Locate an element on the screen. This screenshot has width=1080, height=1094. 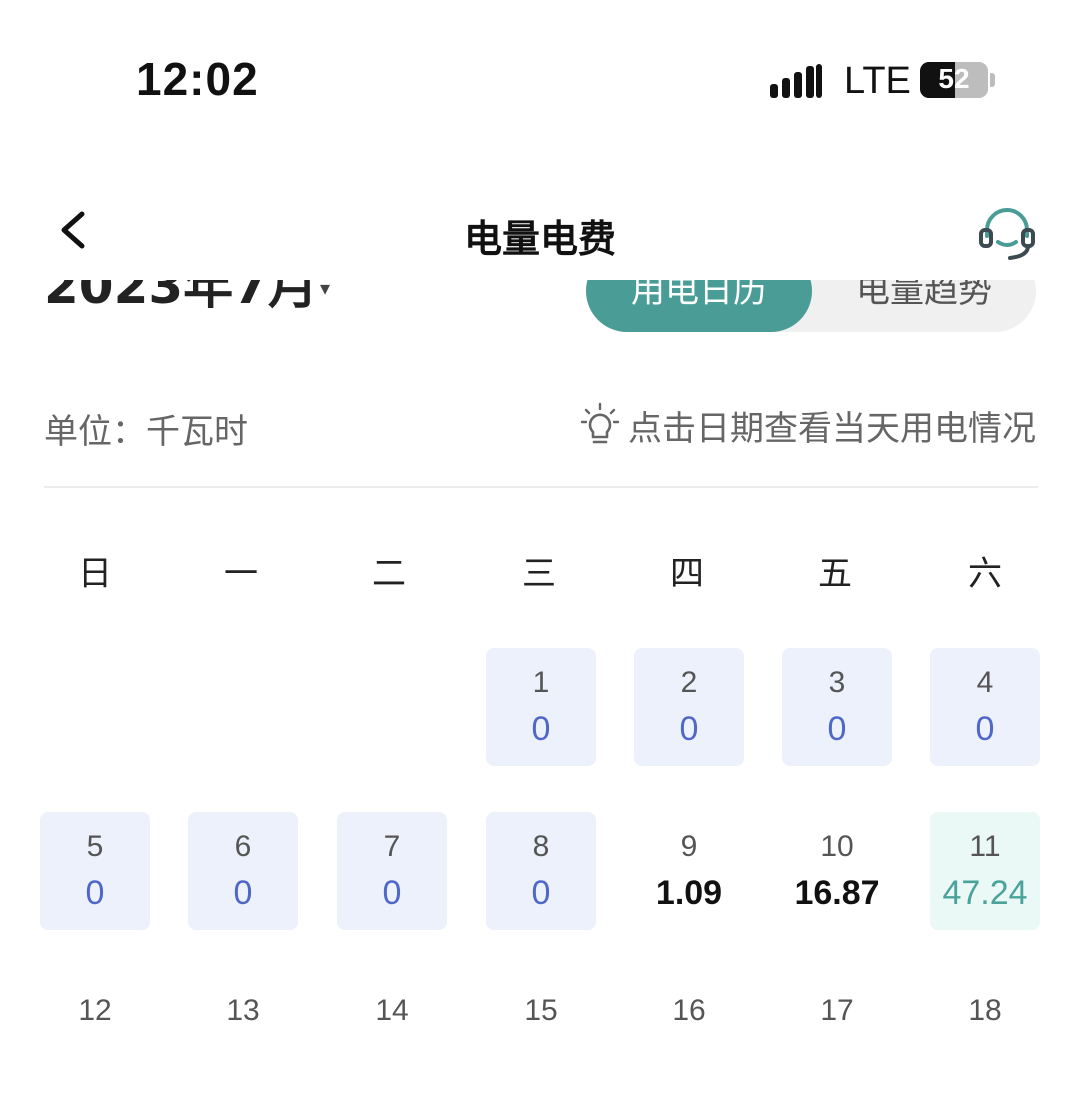
day-number: 18 is located at coordinates (985, 1010).